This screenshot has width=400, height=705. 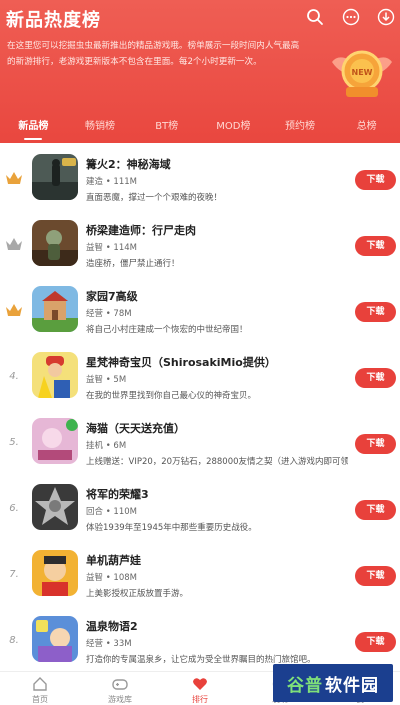 I want to click on game-meta: 建造 • 111M, so click(x=111, y=182).